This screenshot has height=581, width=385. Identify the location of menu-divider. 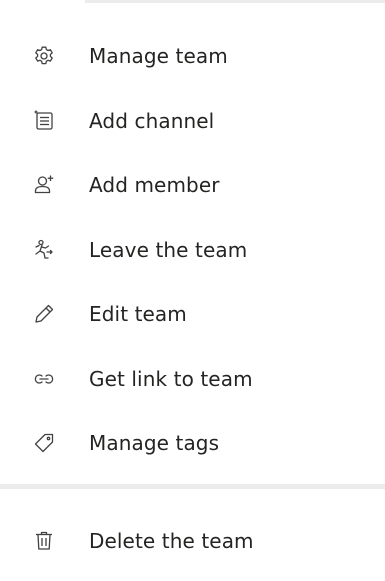
(192, 486).